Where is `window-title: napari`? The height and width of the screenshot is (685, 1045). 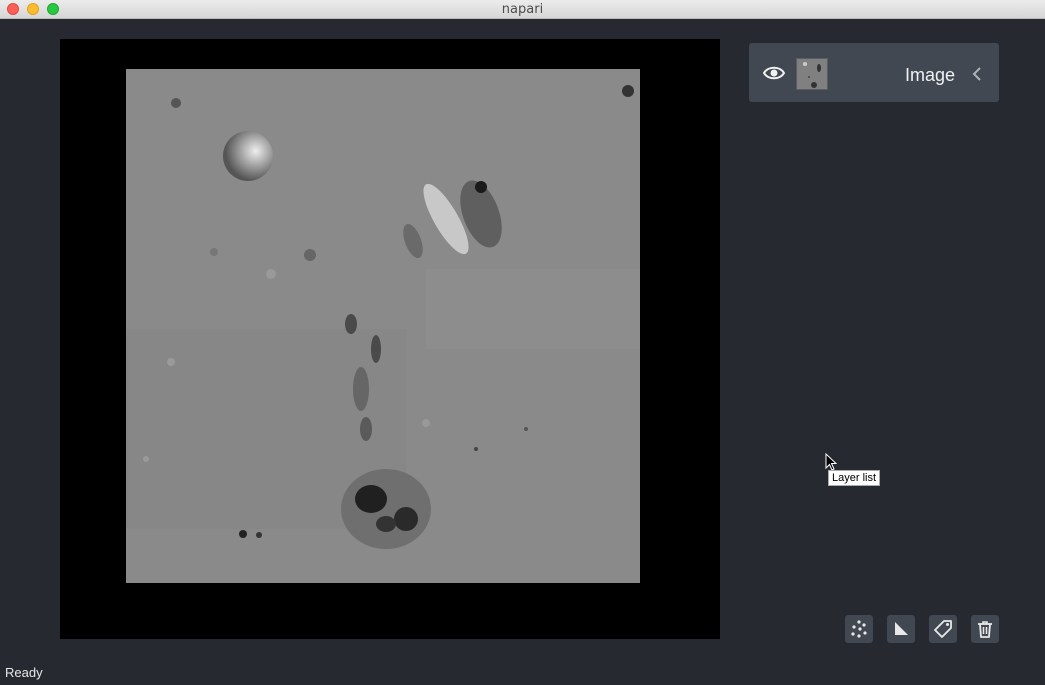 window-title: napari is located at coordinates (522, 9).